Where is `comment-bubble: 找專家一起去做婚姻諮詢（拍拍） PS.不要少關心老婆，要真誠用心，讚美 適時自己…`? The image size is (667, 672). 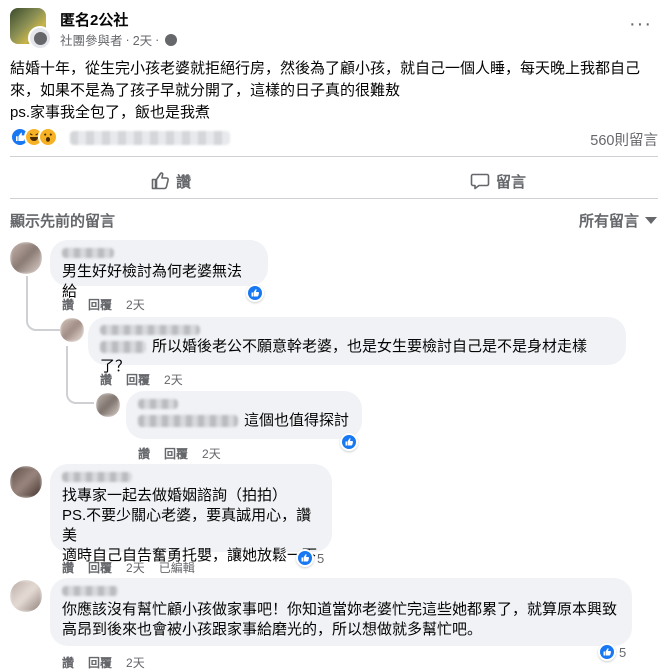
comment-bubble: 找專家一起去做婚姻諮詢（拍拍） PS.不要少關心老婆，要真誠用心，讚美 適時自己… is located at coordinates (191, 514).